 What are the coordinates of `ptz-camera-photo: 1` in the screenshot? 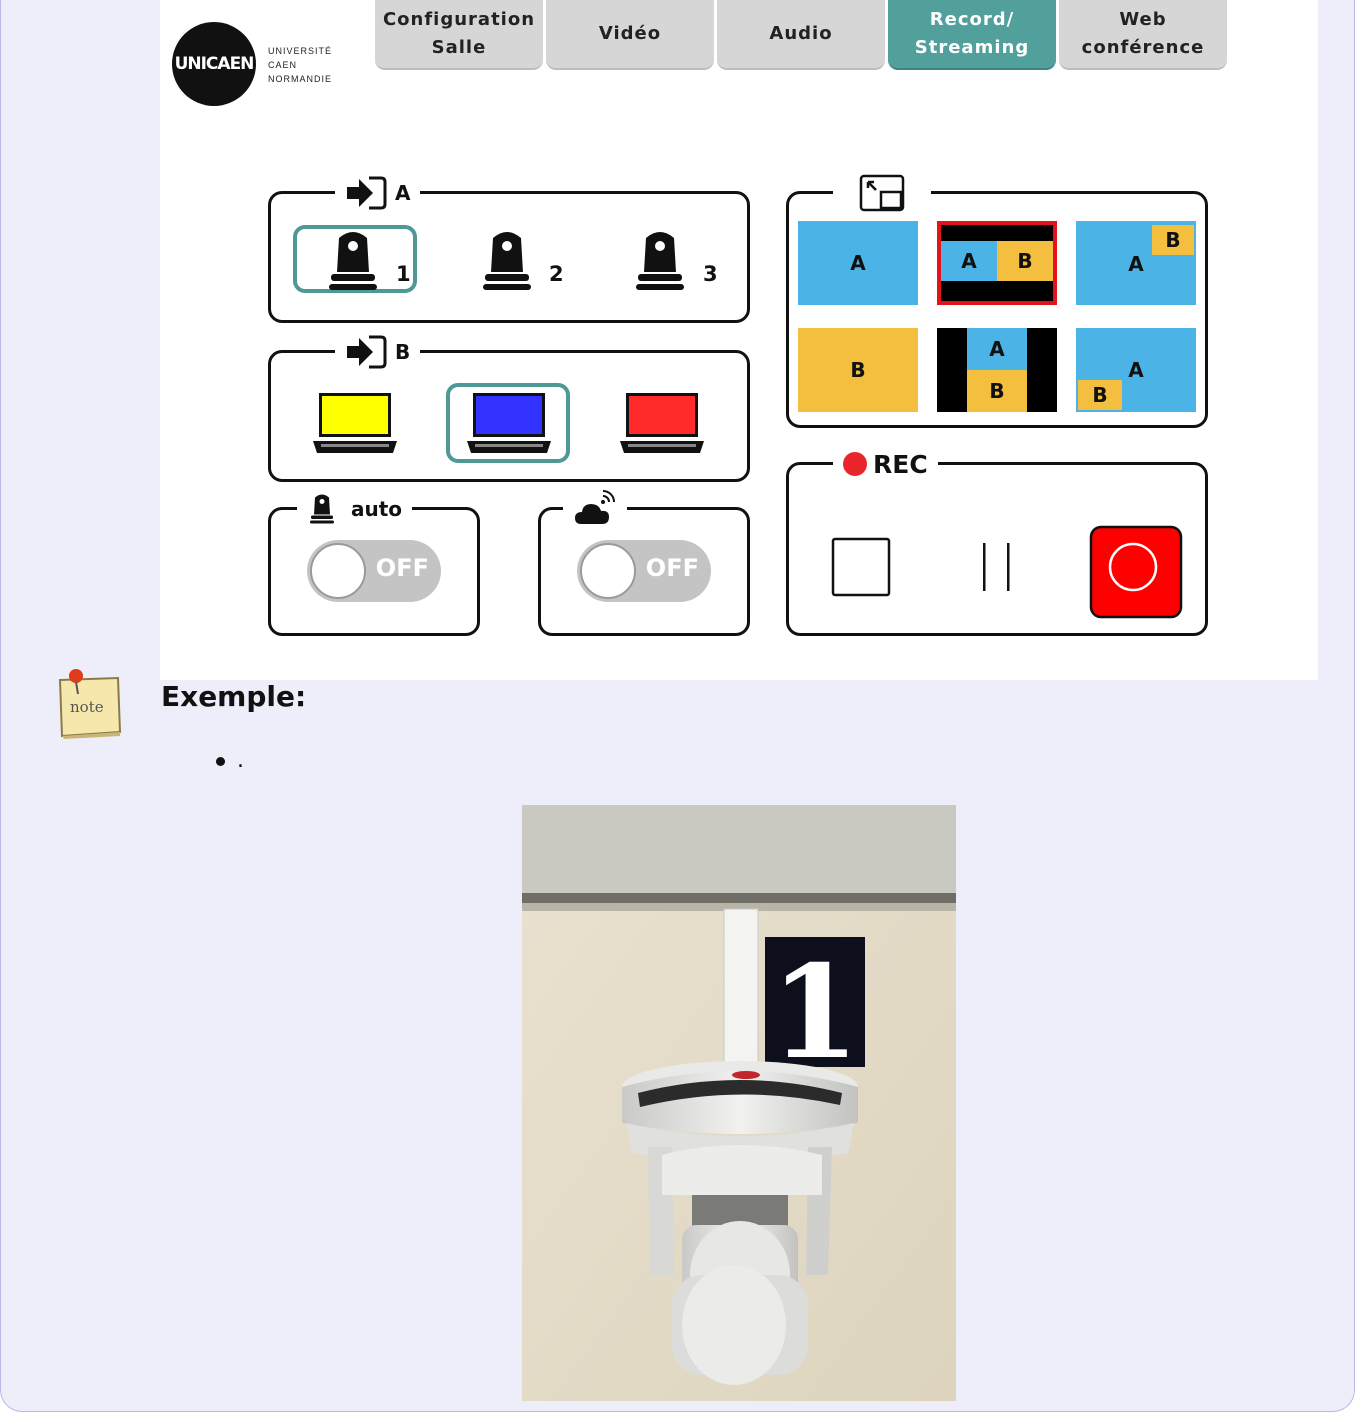 It's located at (739, 1103).